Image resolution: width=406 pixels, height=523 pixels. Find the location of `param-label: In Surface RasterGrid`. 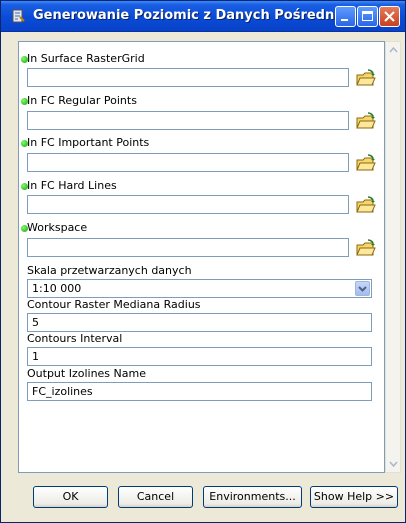

param-label: In Surface RasterGrid is located at coordinates (83, 58).